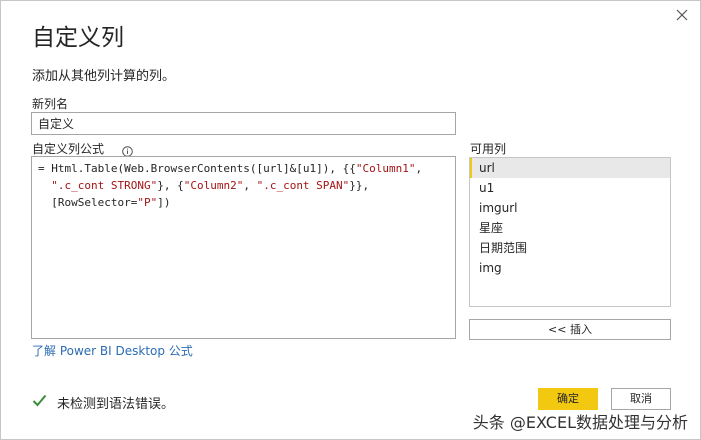 The width and height of the screenshot is (701, 440). What do you see at coordinates (78, 38) in the screenshot?
I see `dialog-title: 自定义列` at bounding box center [78, 38].